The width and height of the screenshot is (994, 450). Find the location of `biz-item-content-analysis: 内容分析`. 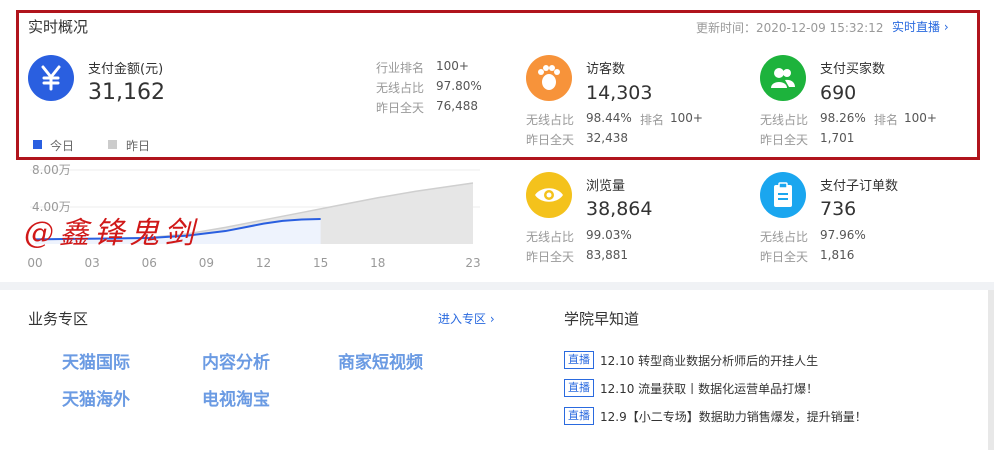

biz-item-content-analysis: 内容分析 is located at coordinates (236, 360).